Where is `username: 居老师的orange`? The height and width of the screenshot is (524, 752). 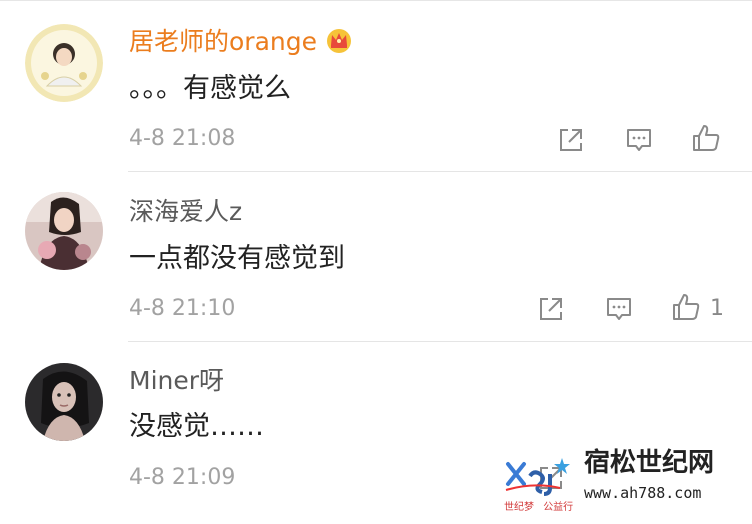
username: 居老师的orange is located at coordinates (242, 41).